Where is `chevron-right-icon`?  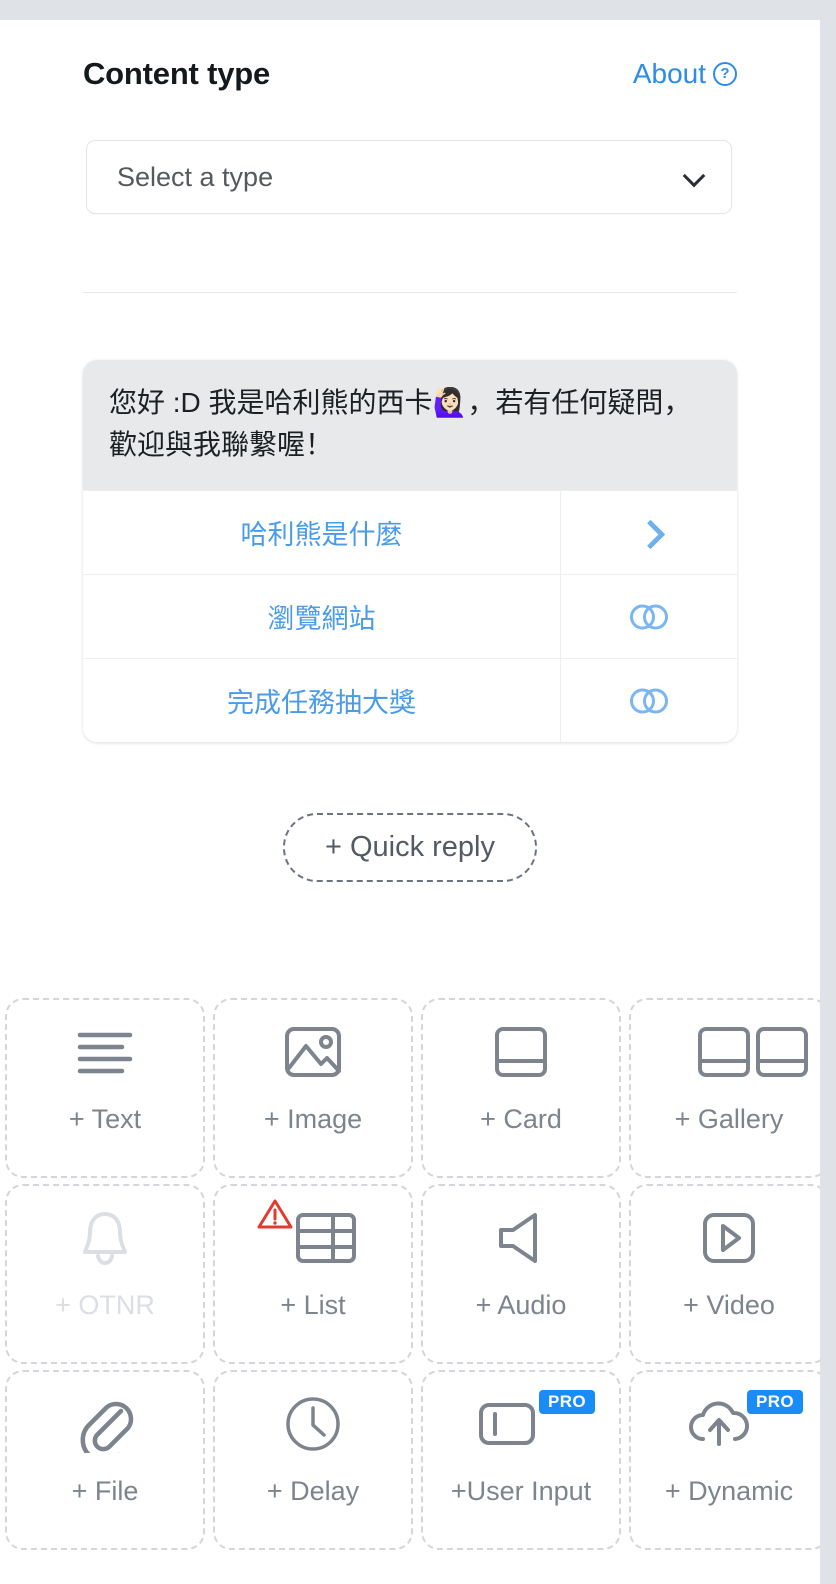 chevron-right-icon is located at coordinates (649, 533).